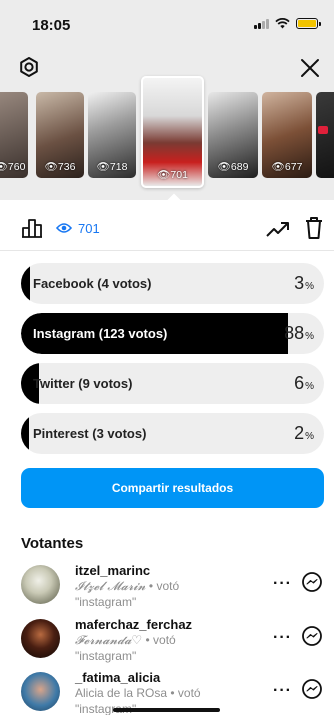  What do you see at coordinates (52, 543) in the screenshot?
I see `voters-title: Votantes` at bounding box center [52, 543].